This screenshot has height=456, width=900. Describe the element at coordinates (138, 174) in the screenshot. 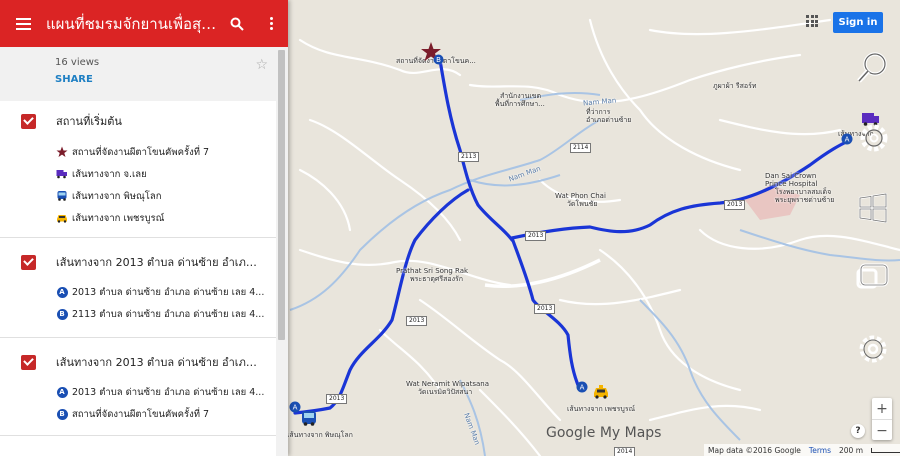

I see `list-item: เส้นทางจาก จ.เลย` at that location.